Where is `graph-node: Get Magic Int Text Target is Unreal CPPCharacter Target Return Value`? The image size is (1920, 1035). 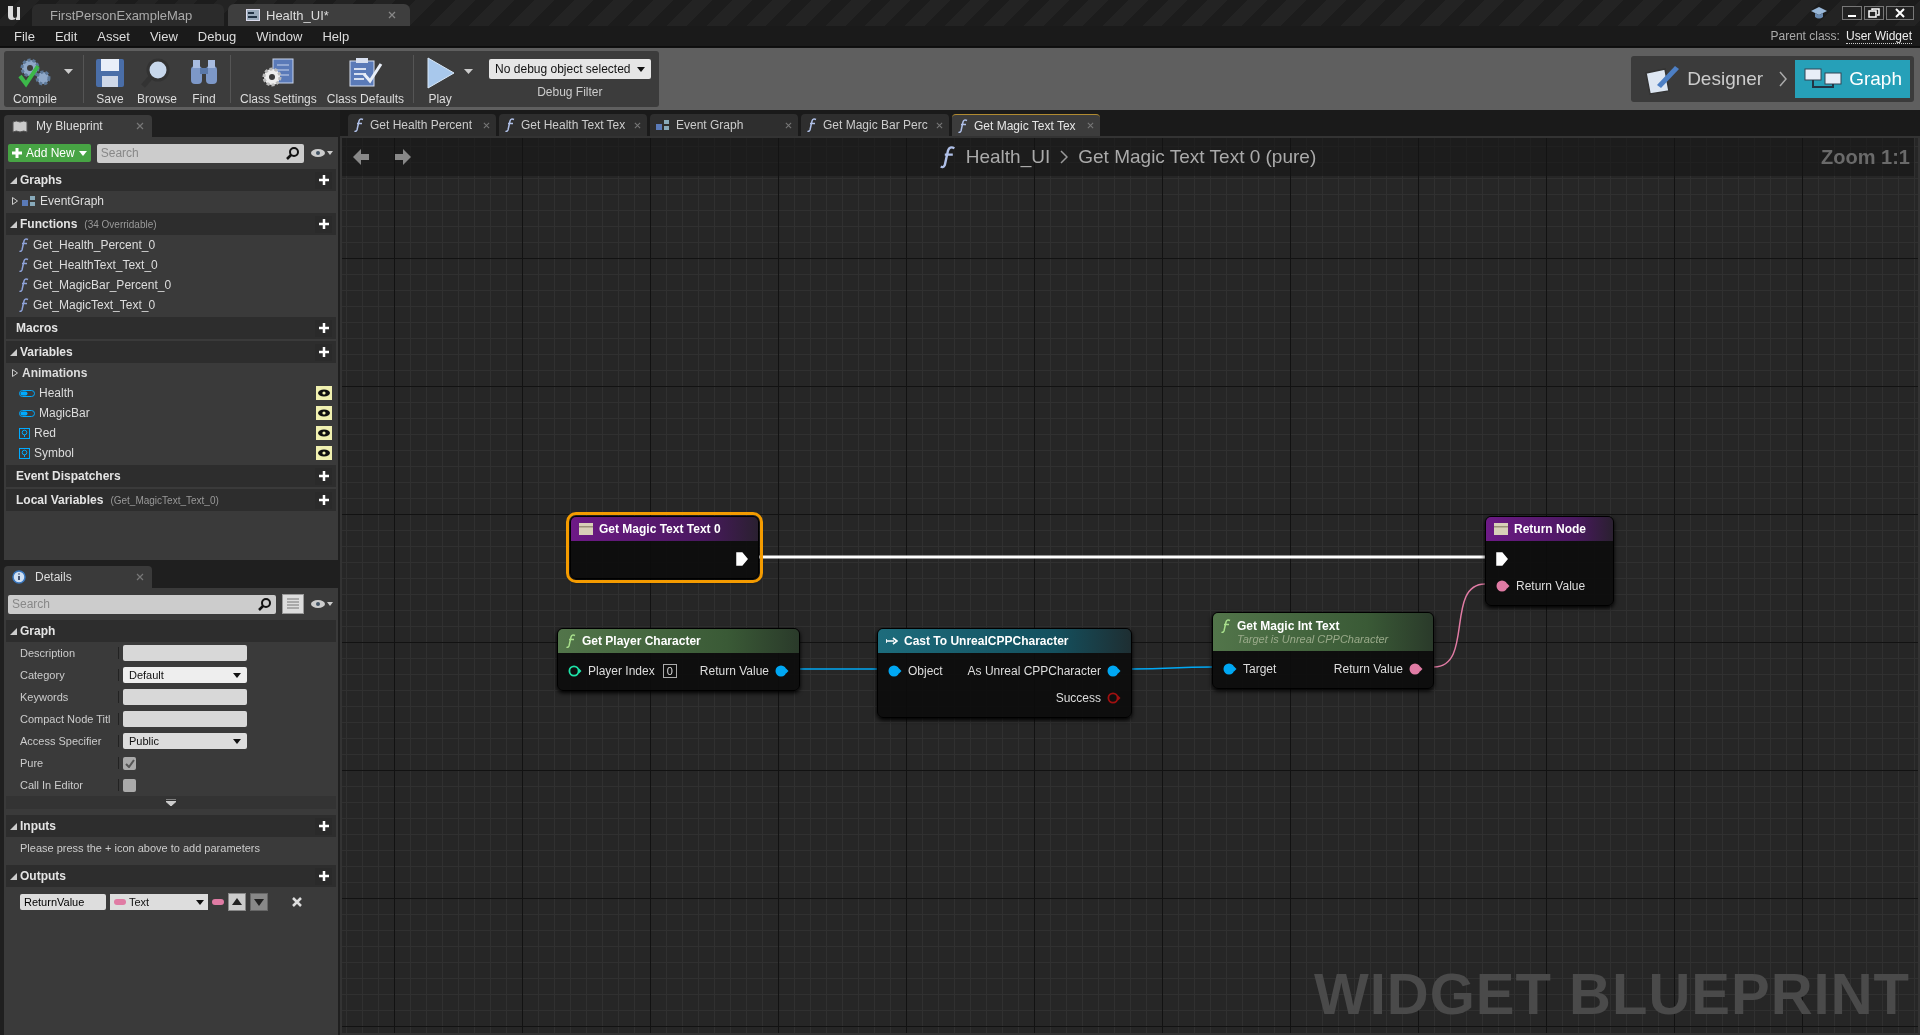
graph-node: Get Magic Int Text Target is Unreal CPPCharacter Target Return Value is located at coordinates (1323, 650).